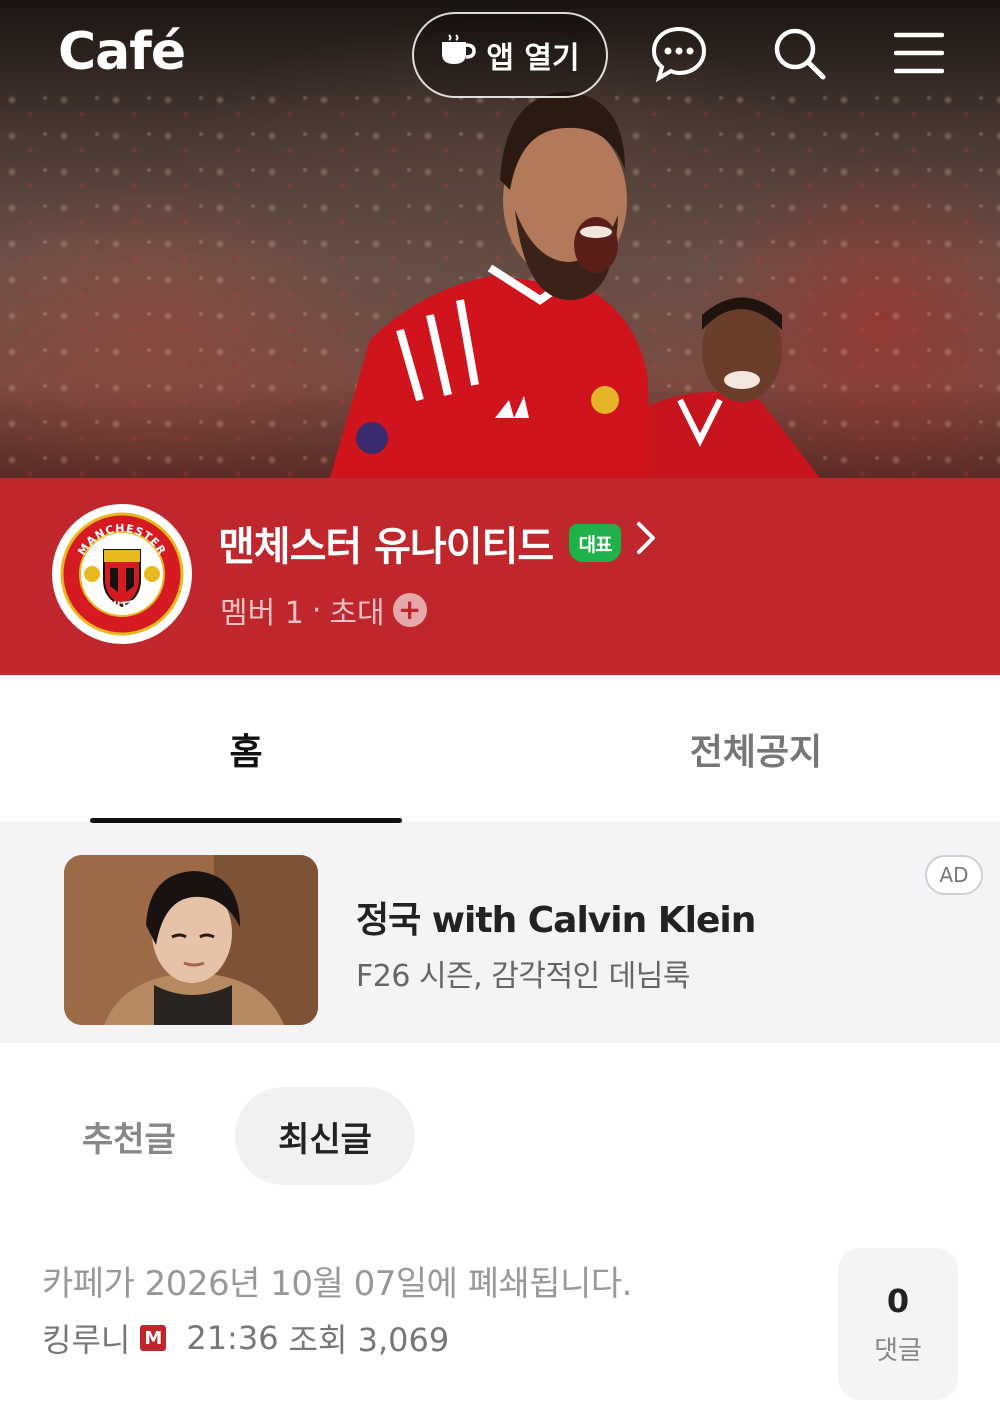 Image resolution: width=1000 pixels, height=1427 pixels. What do you see at coordinates (356, 610) in the screenshot?
I see `invite-link: 초대` at bounding box center [356, 610].